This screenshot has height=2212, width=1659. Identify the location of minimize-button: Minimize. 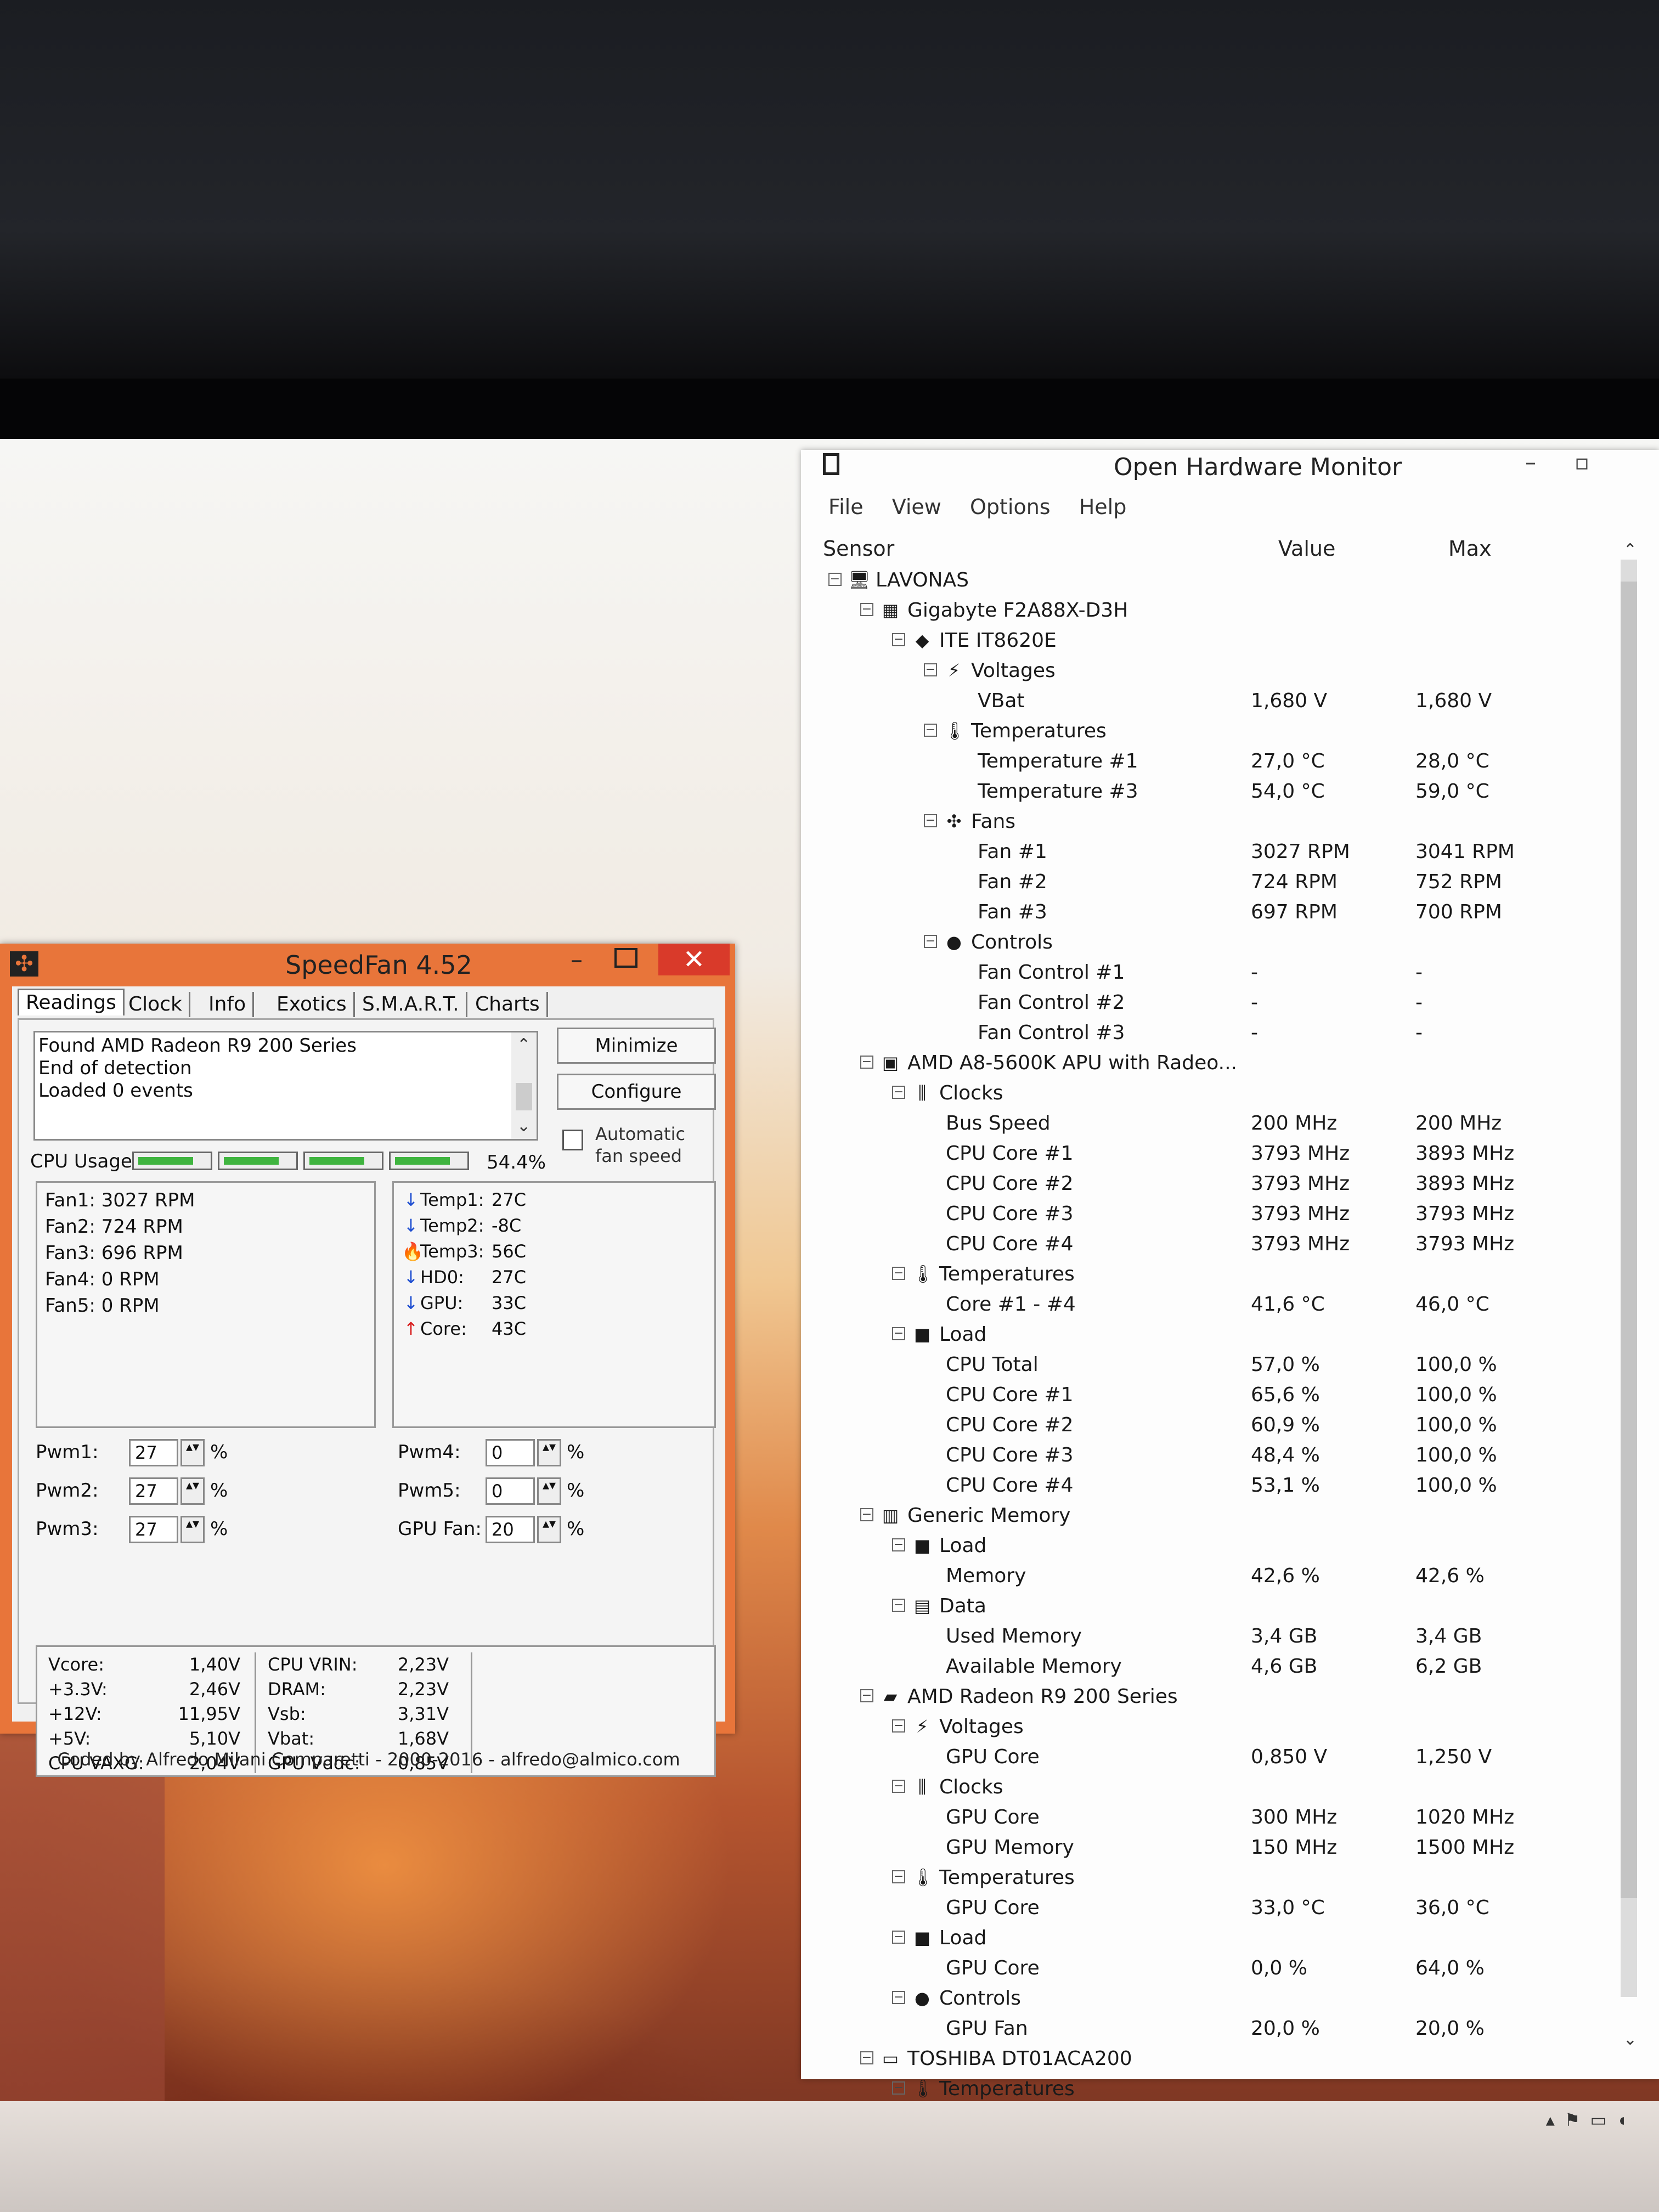
(636, 1046).